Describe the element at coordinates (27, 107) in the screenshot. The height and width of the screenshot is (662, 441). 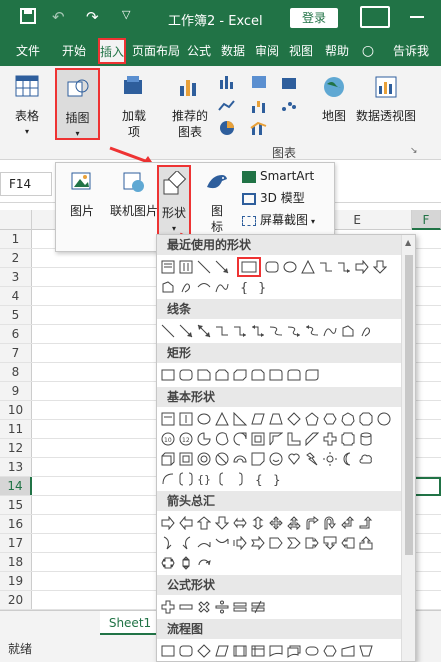
I see `table-button: 表格 ▾` at that location.